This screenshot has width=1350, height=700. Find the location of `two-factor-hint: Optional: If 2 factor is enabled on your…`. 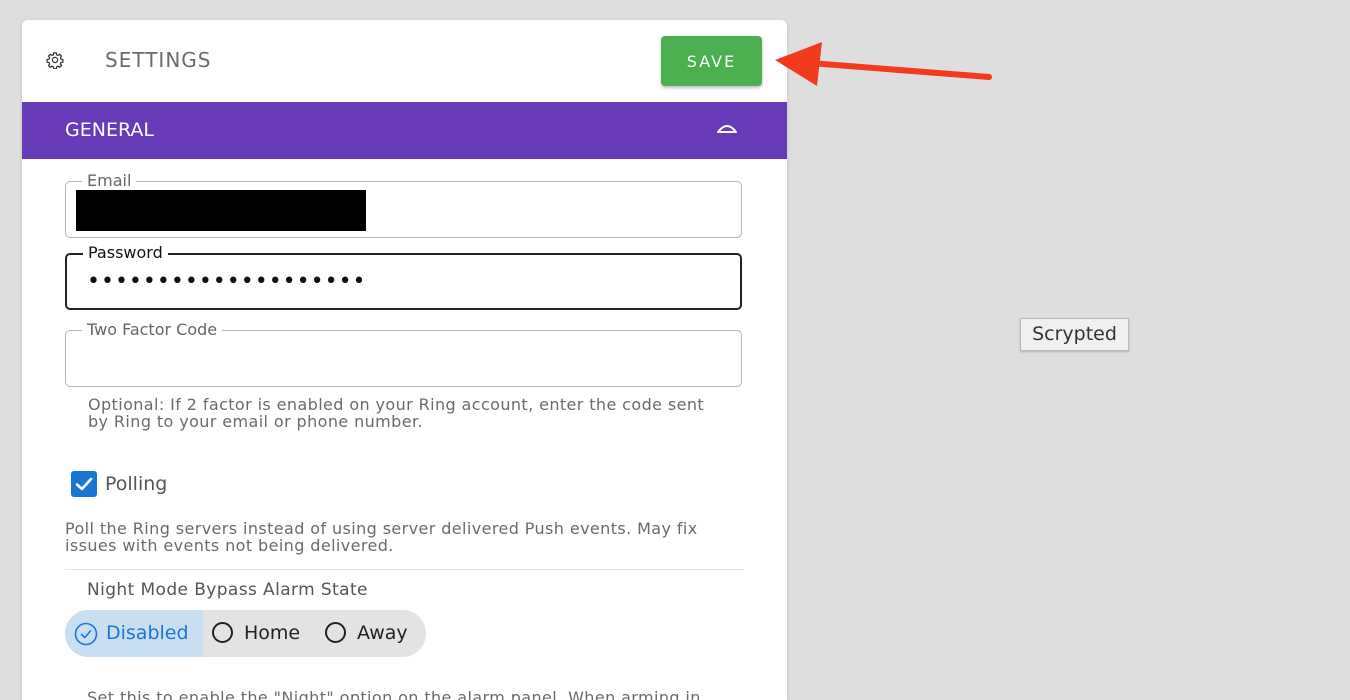

two-factor-hint: Optional: If 2 factor is enabled on your… is located at coordinates (396, 413).